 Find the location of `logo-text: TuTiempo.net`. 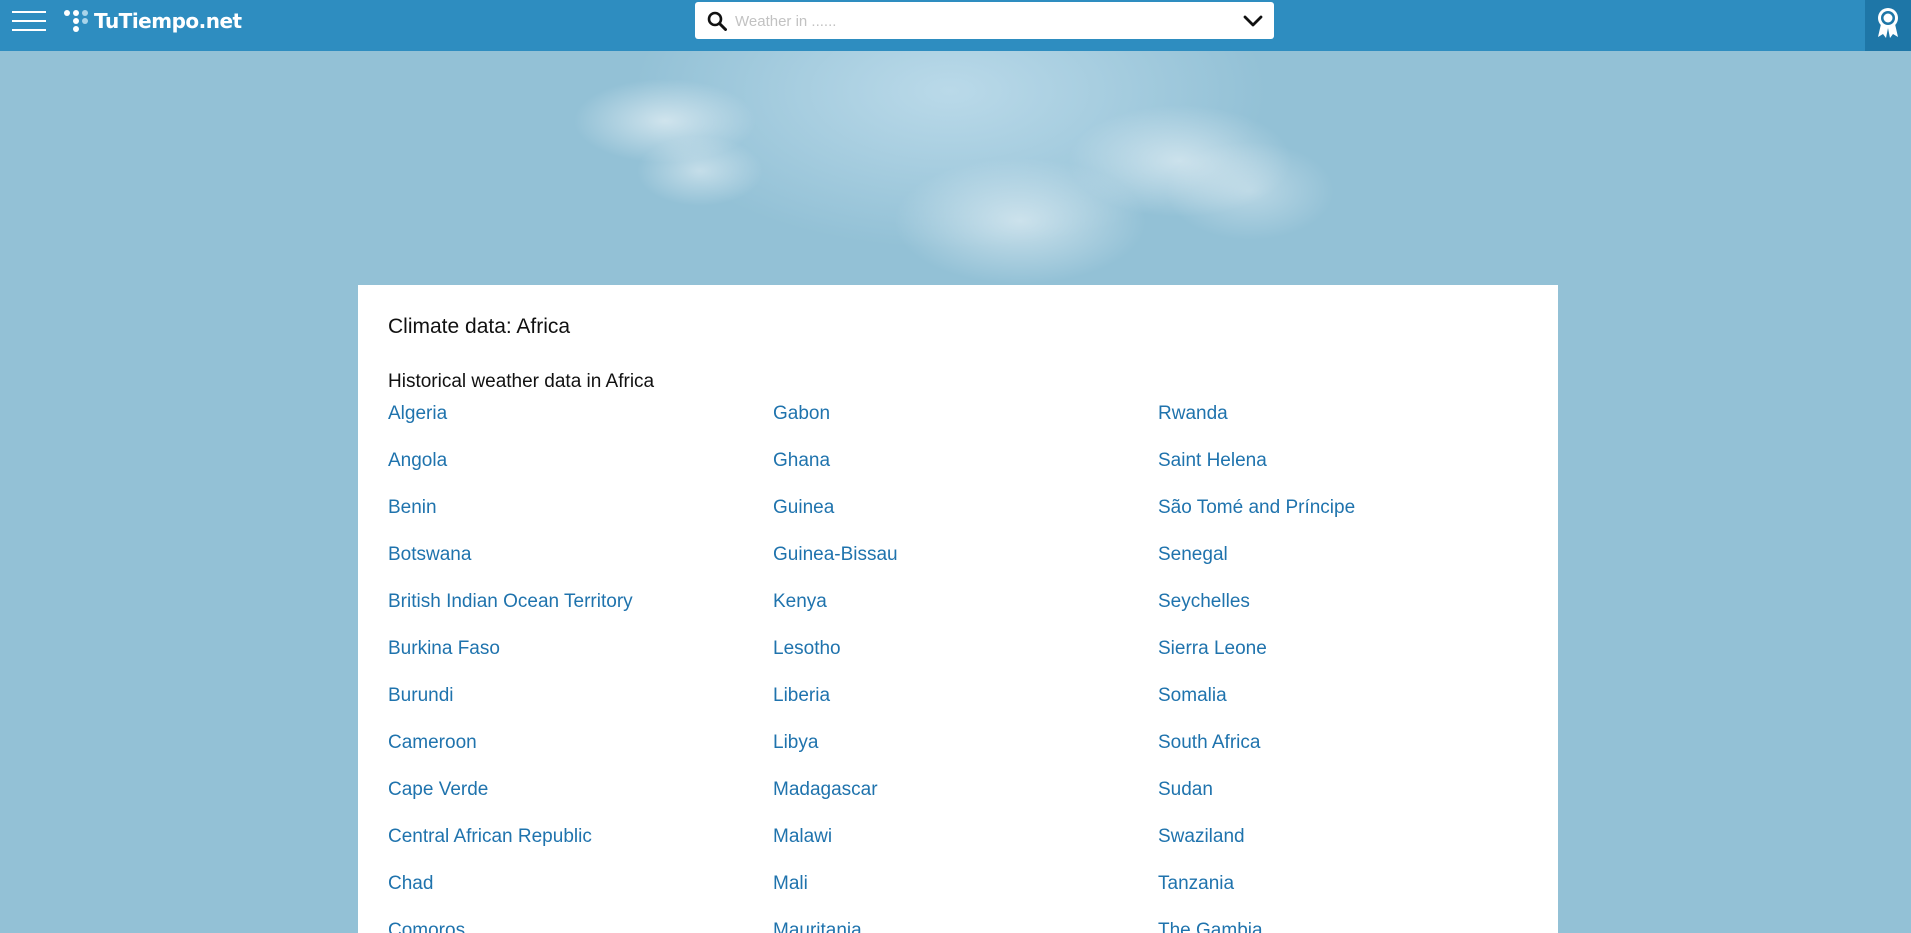

logo-text: TuTiempo.net is located at coordinates (168, 21).